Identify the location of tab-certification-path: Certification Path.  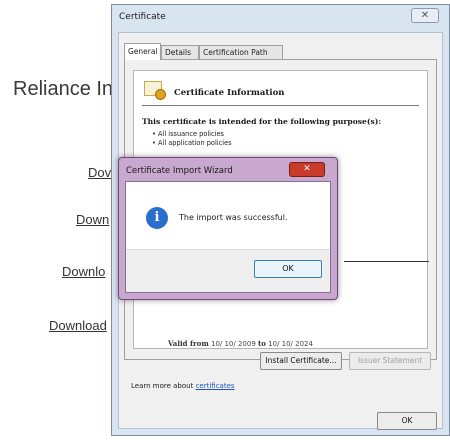
(241, 52).